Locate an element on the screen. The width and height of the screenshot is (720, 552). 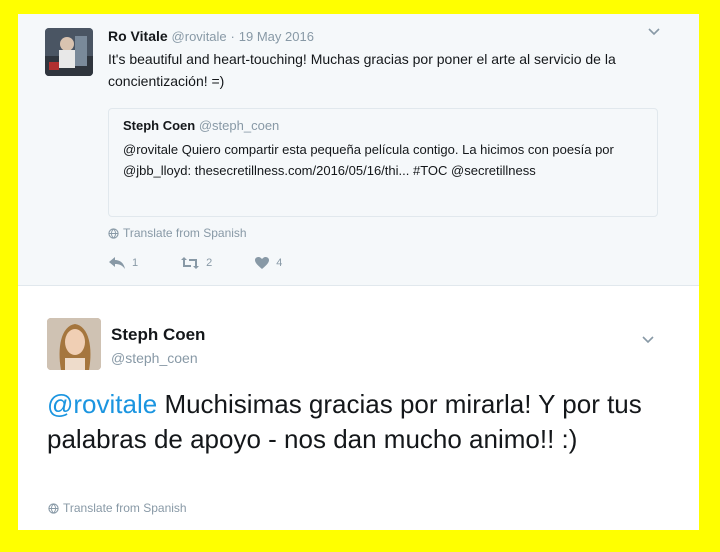
tweet-actions: 1 2 4 is located at coordinates (216, 263).